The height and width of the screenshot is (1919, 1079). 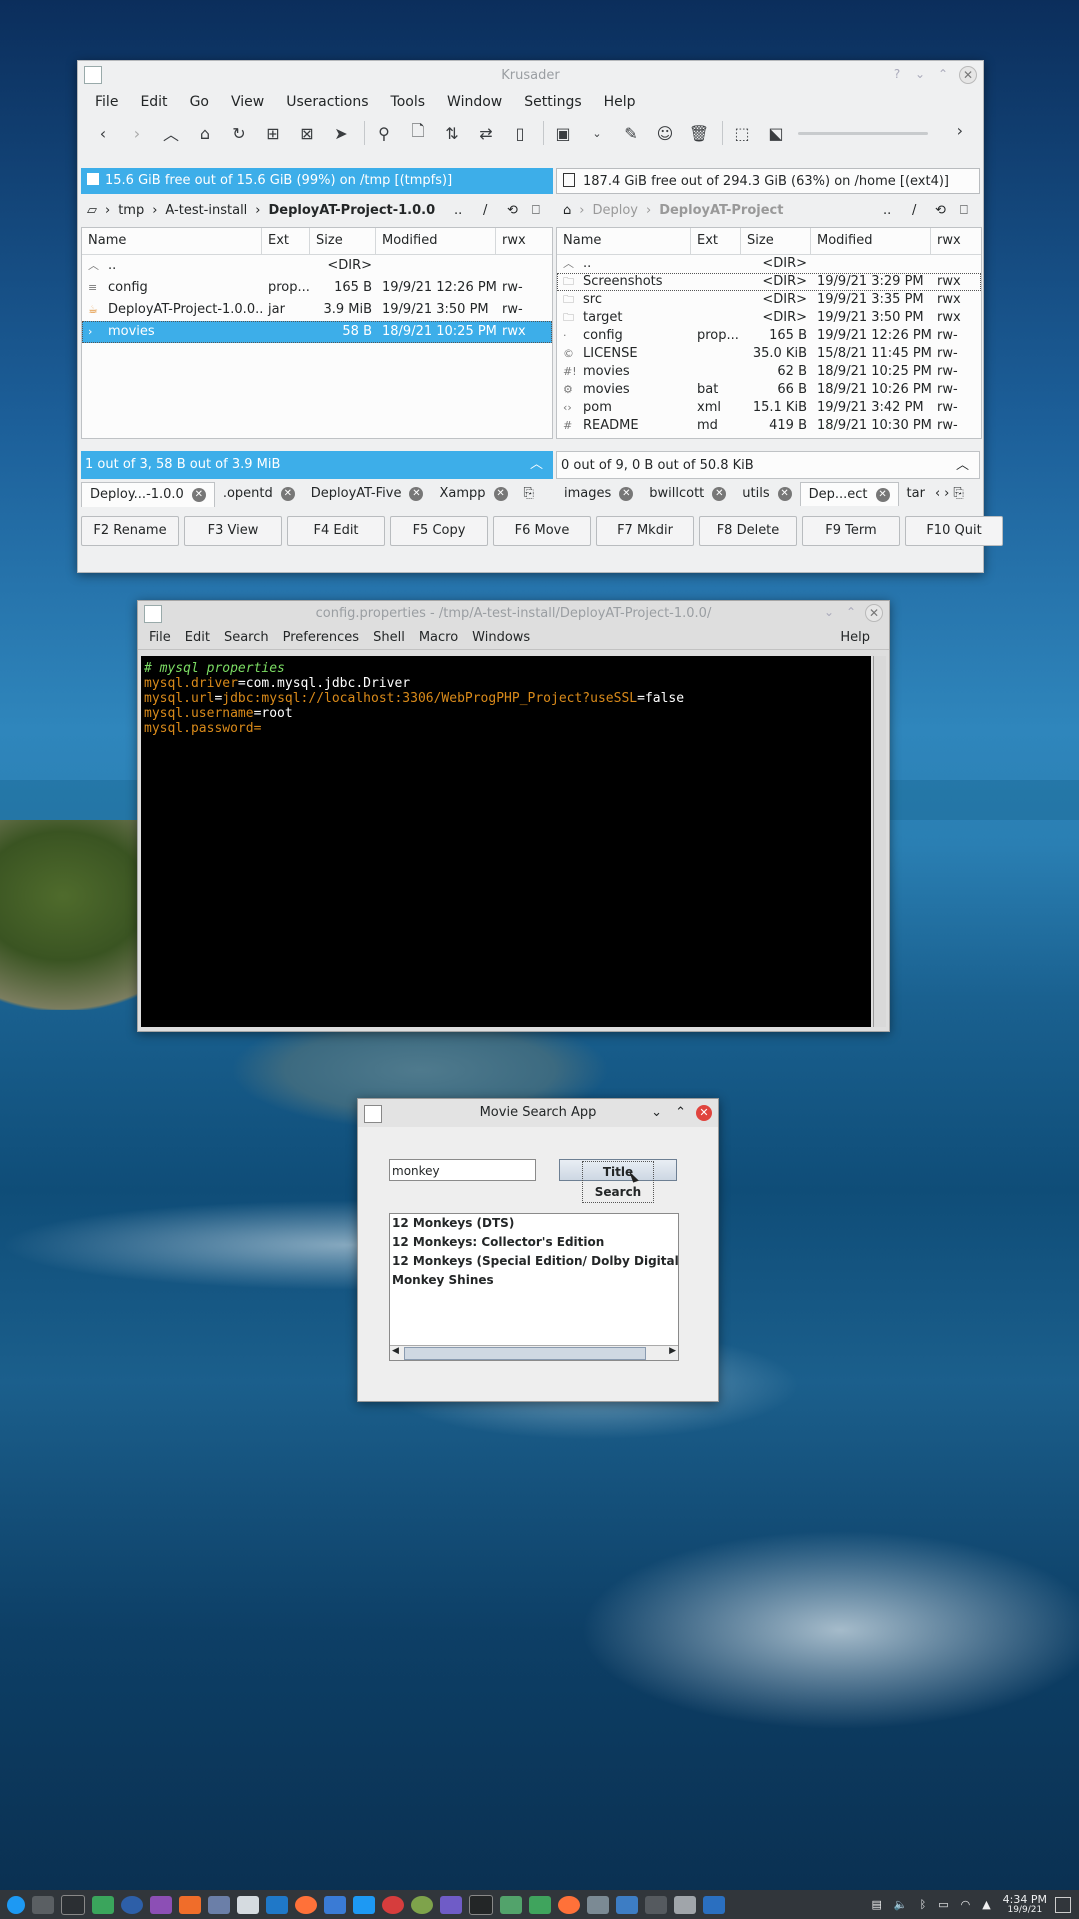 I want to click on menu-help: Help, so click(x=620, y=102).